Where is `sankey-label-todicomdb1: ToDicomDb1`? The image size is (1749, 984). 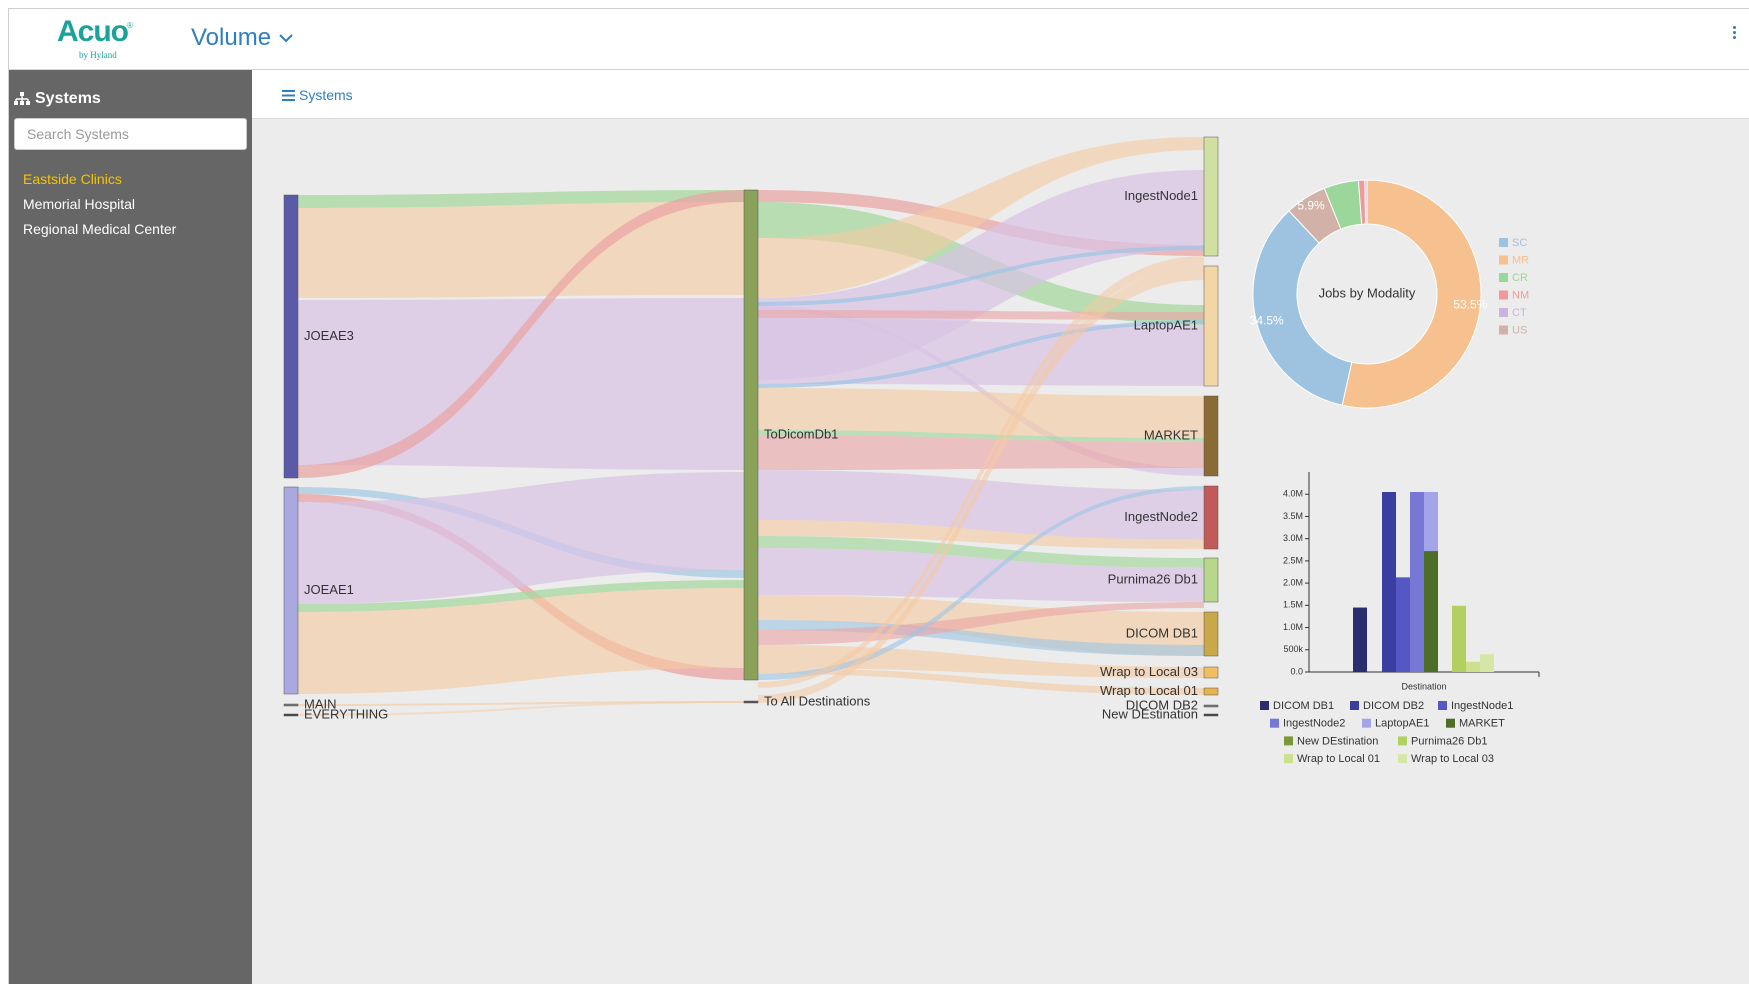
sankey-label-todicomdb1: ToDicomDb1 is located at coordinates (801, 433).